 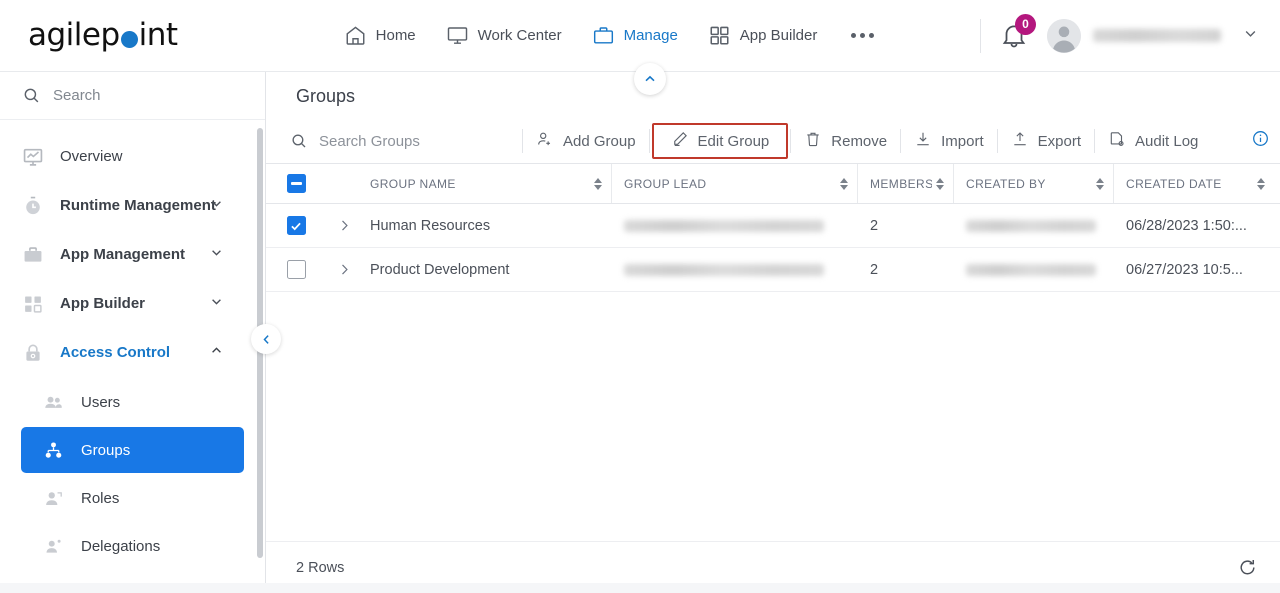 I want to click on column-header-group-name-label: GROUP NAME, so click(x=413, y=183).